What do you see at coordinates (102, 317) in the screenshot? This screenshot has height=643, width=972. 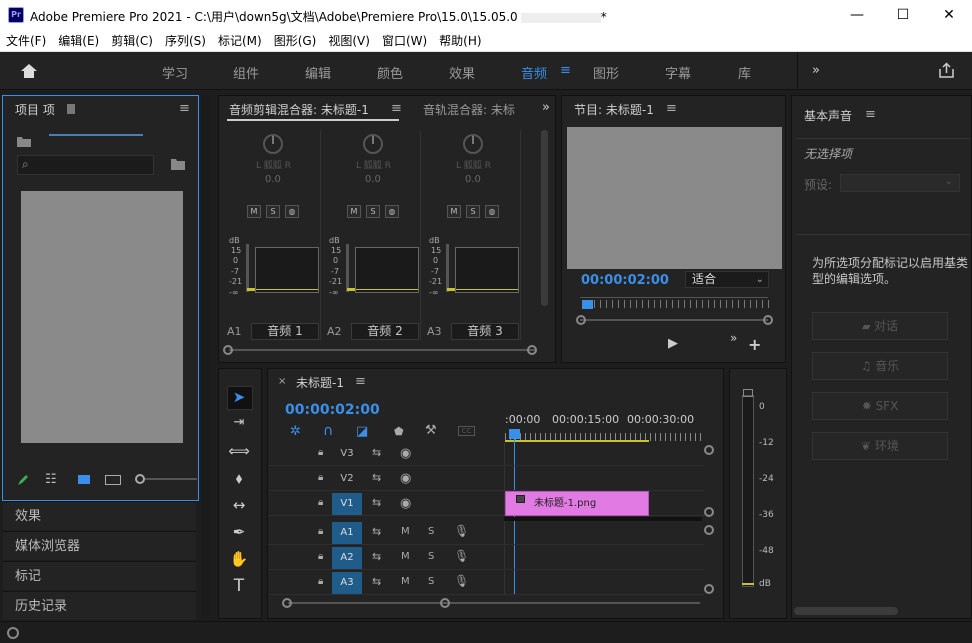 I see `project-preview-thumbnail` at bounding box center [102, 317].